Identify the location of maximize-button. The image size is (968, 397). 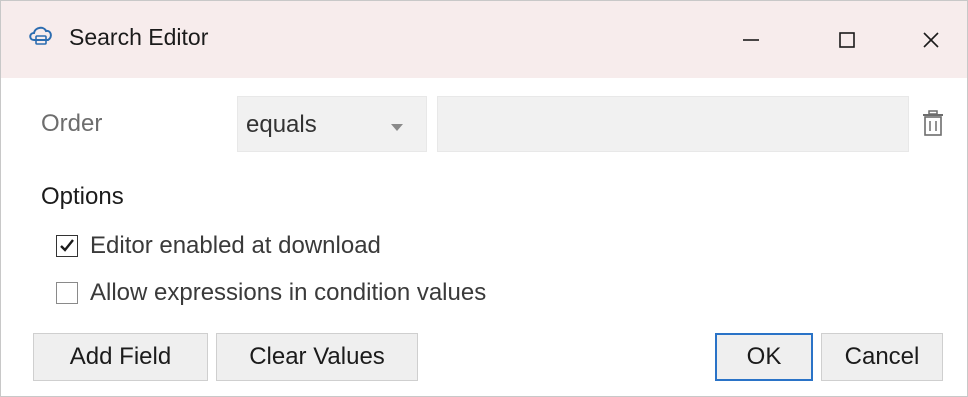
(847, 39).